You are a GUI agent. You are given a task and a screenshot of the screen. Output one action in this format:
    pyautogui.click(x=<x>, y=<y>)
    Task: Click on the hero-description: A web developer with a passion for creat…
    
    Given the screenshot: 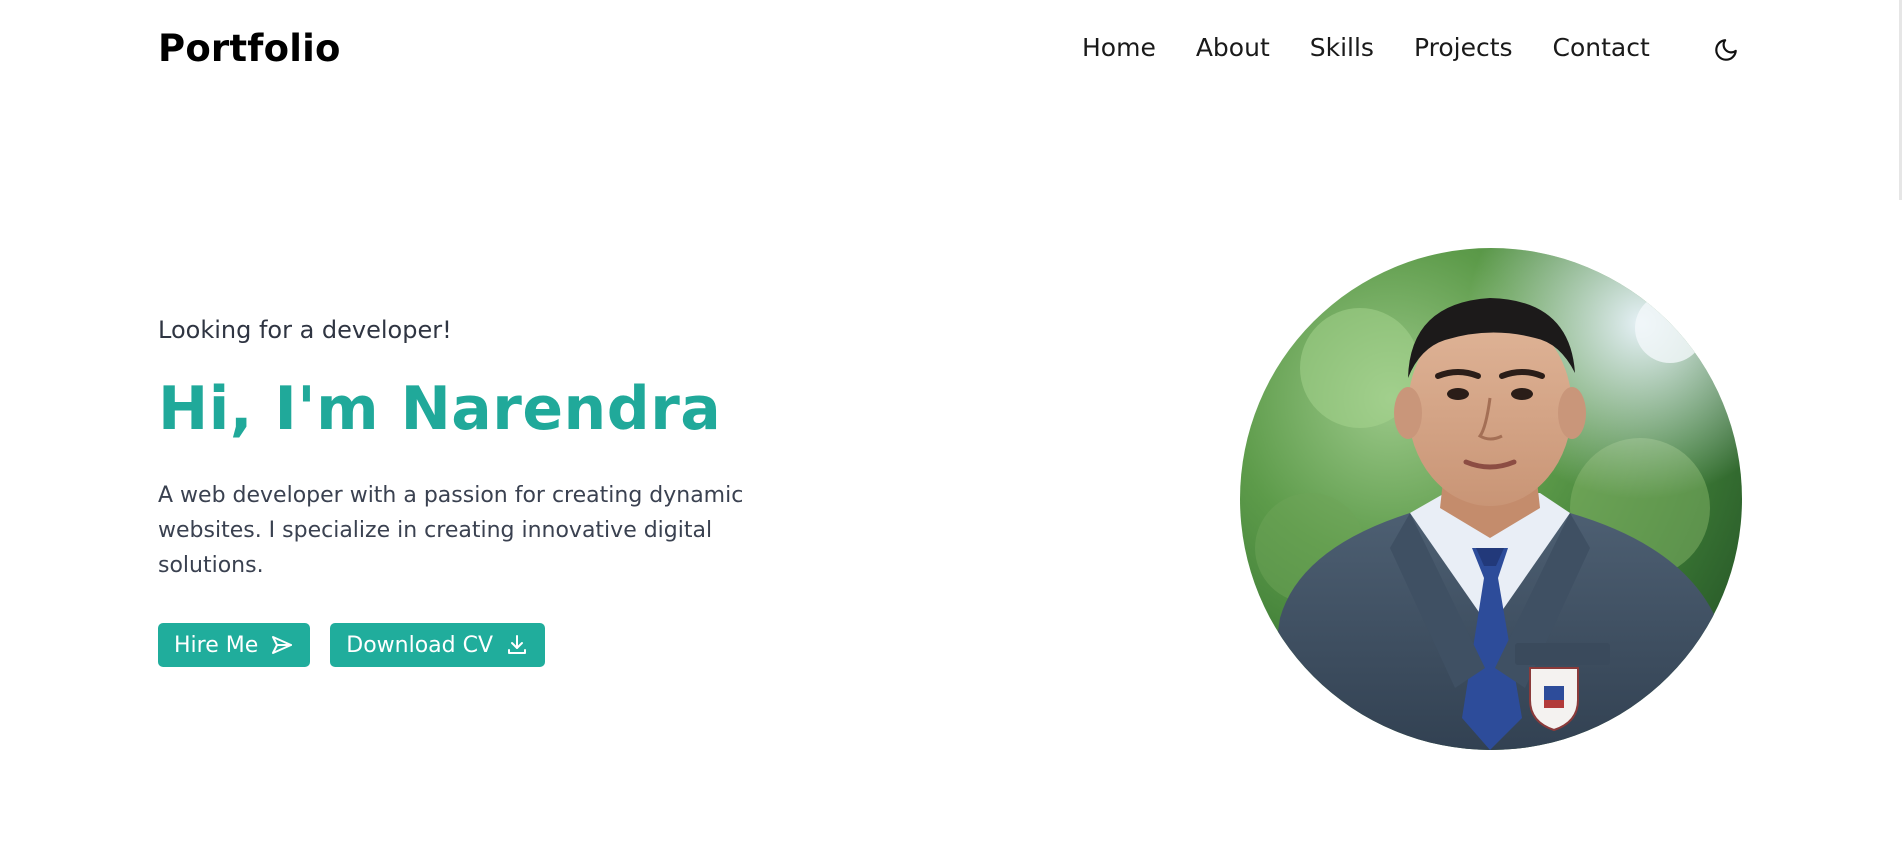 What is the action you would take?
    pyautogui.click(x=451, y=530)
    